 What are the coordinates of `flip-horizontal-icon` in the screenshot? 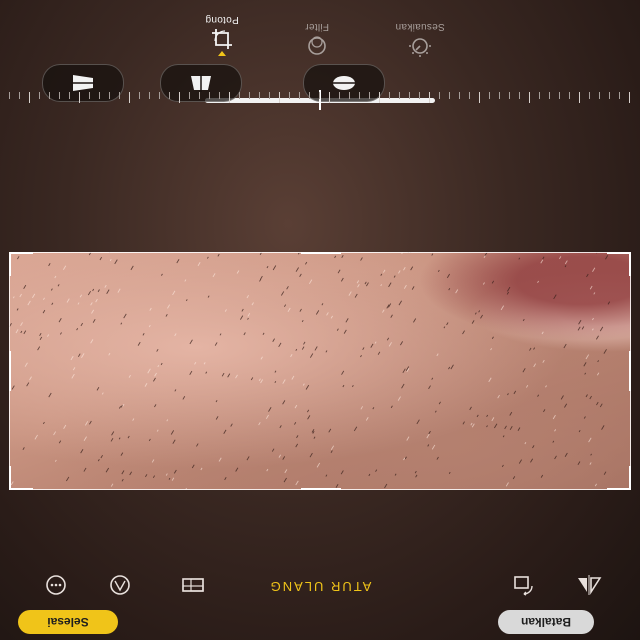 It's located at (590, 585).